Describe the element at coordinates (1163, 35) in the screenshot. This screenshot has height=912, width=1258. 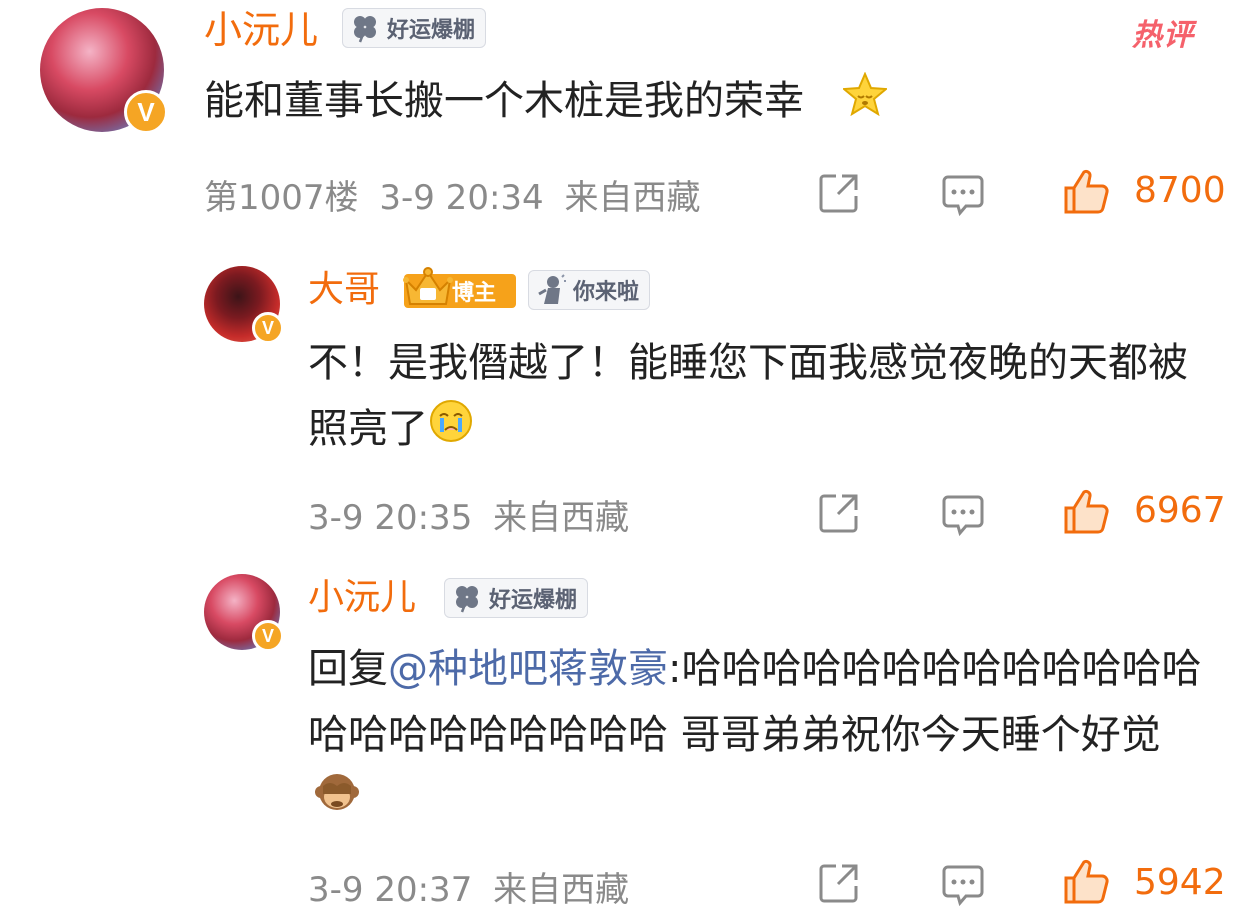
I see `hot-comment-label: 热评` at that location.